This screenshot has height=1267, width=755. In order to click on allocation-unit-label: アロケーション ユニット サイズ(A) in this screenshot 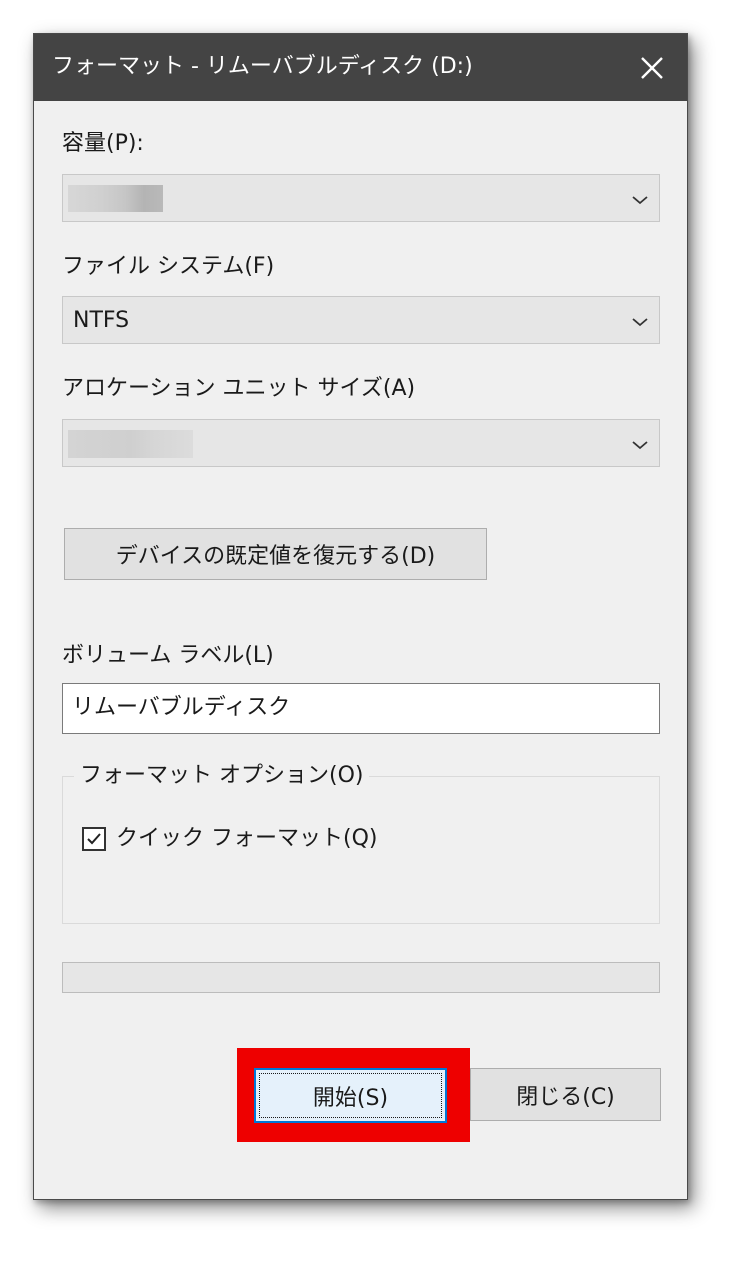, I will do `click(239, 388)`.